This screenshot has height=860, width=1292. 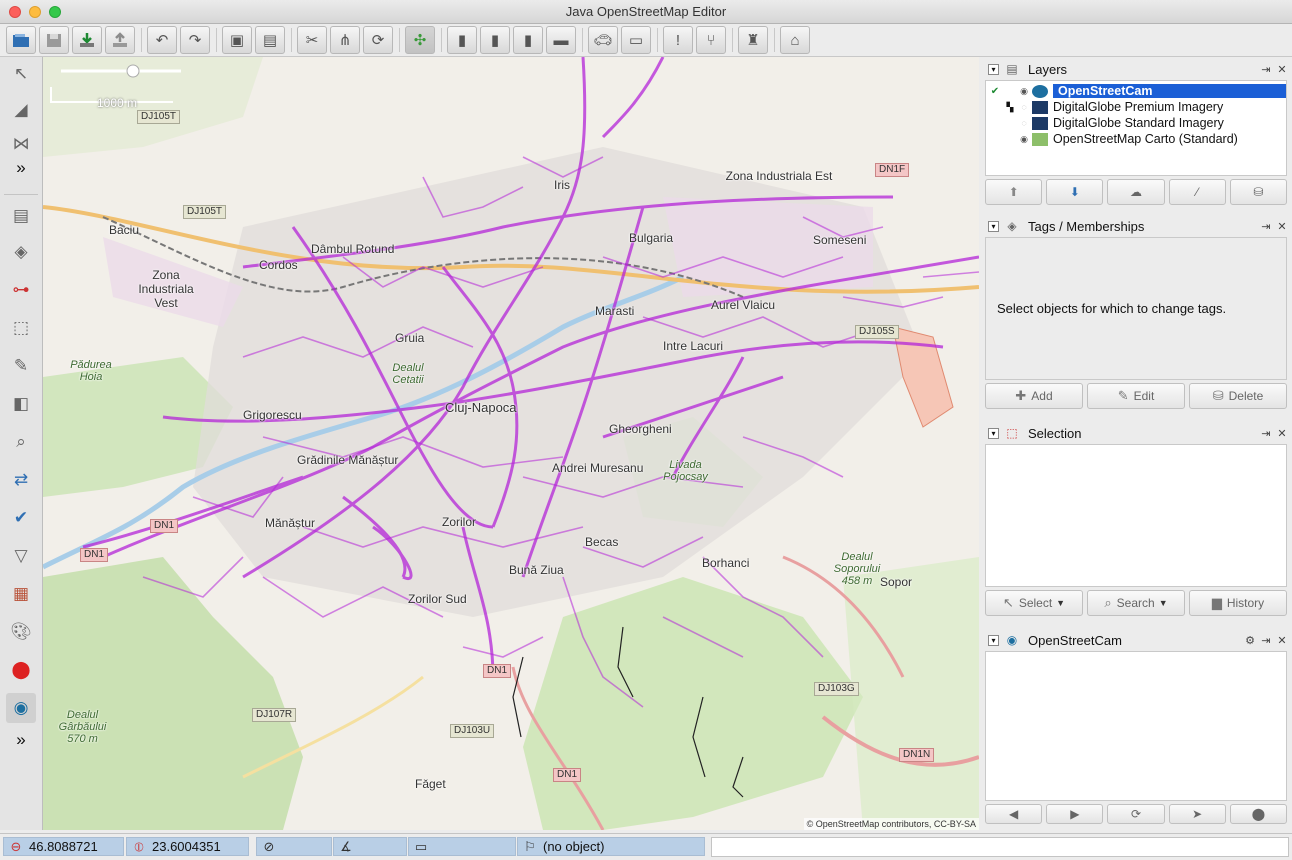 I want to click on add-tag-button: ✚ Add, so click(x=1034, y=396).